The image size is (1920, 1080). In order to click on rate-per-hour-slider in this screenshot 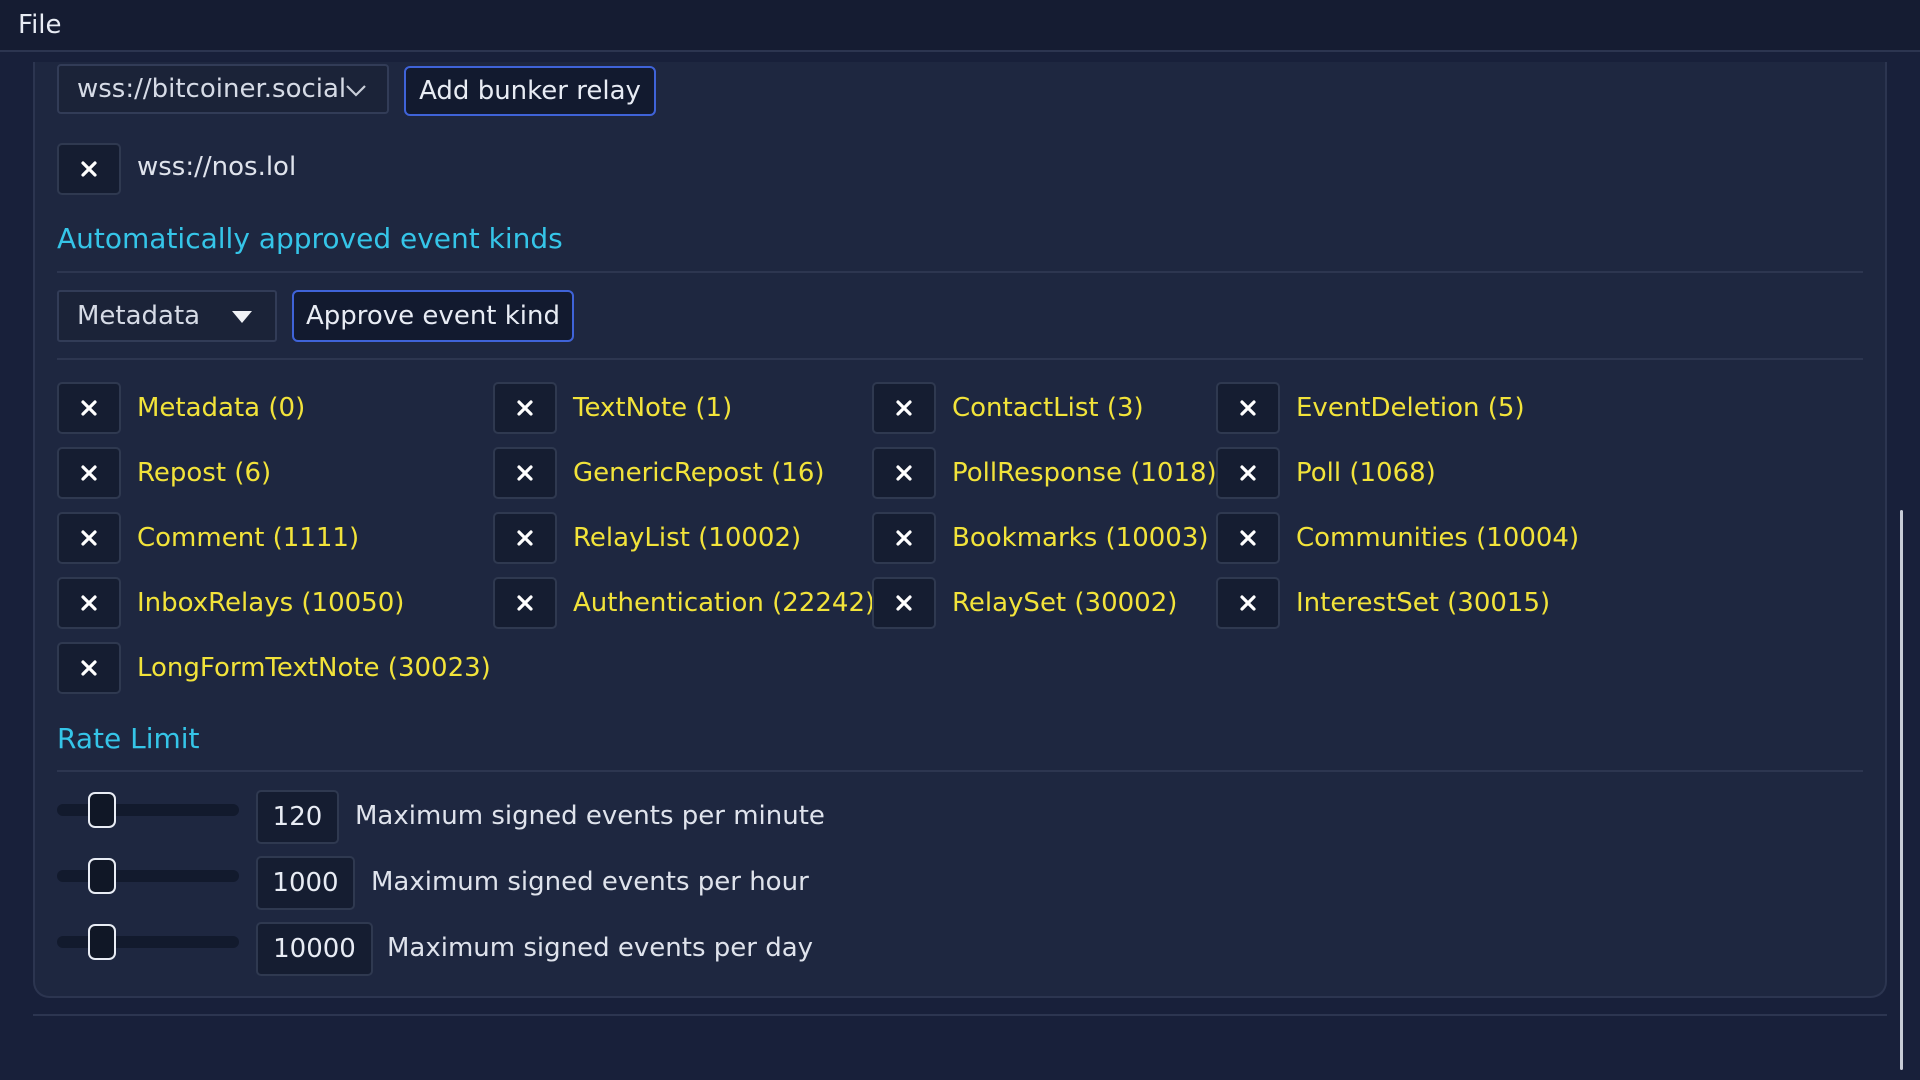, I will do `click(148, 876)`.